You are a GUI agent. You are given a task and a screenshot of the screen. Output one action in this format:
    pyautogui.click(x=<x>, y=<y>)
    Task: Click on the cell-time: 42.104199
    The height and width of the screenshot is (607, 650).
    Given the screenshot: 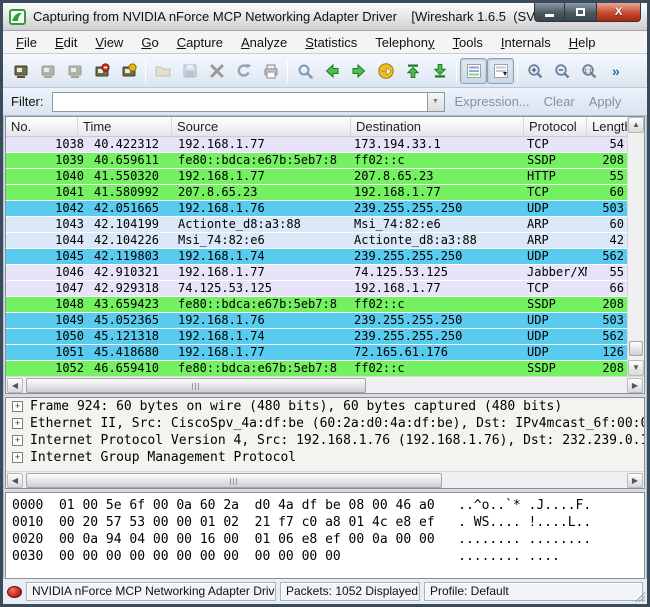 What is the action you would take?
    pyautogui.click(x=127, y=224)
    